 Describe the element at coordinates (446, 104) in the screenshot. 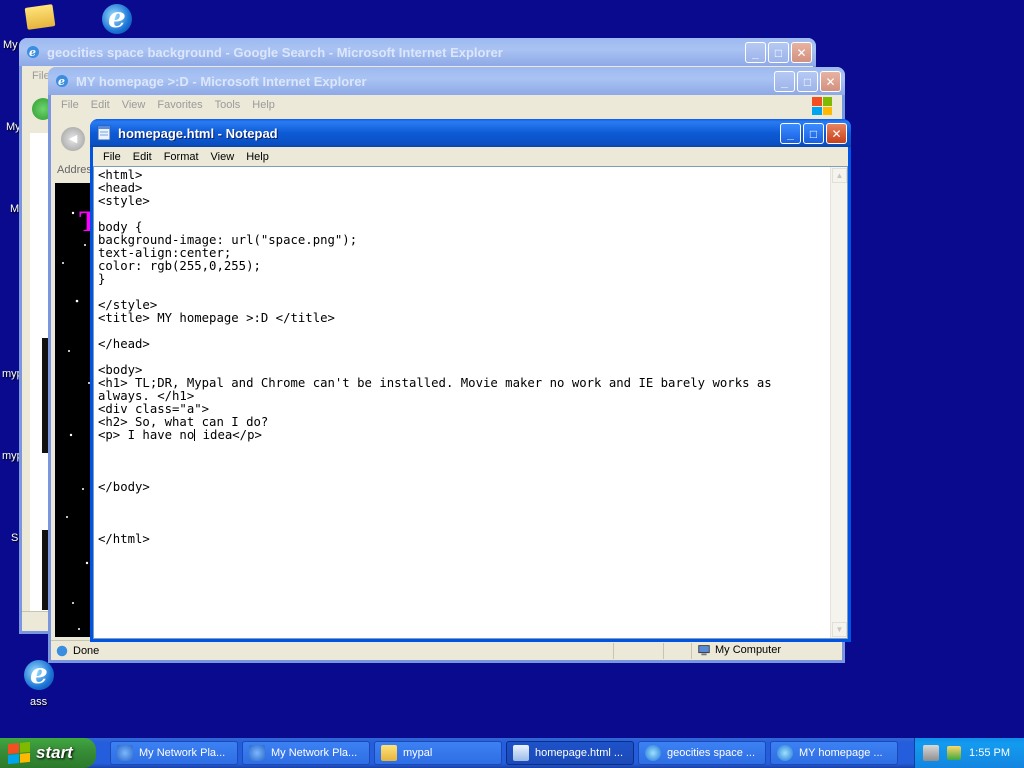

I see `ie-homepage-menubar: File Edit View Favorites Tools Help` at that location.